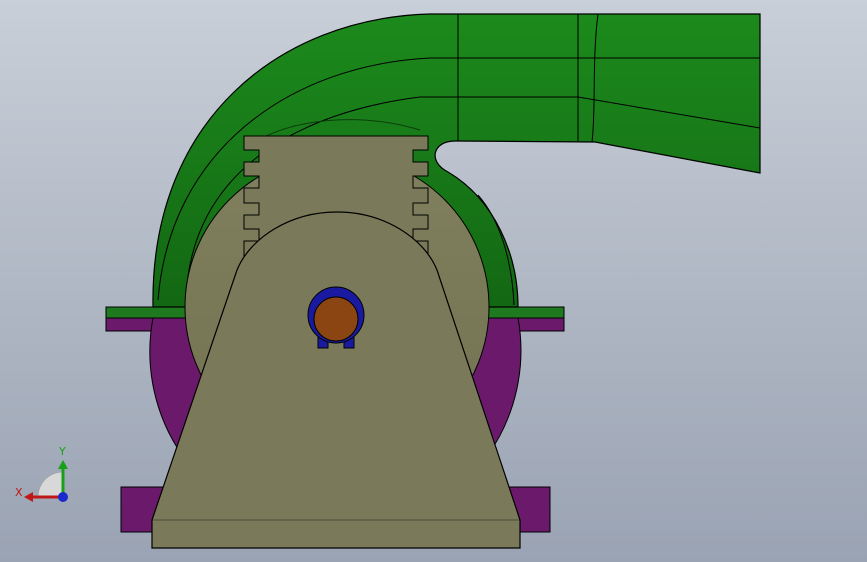 The height and width of the screenshot is (562, 867). What do you see at coordinates (19, 492) in the screenshot?
I see `triad-x-label: X` at bounding box center [19, 492].